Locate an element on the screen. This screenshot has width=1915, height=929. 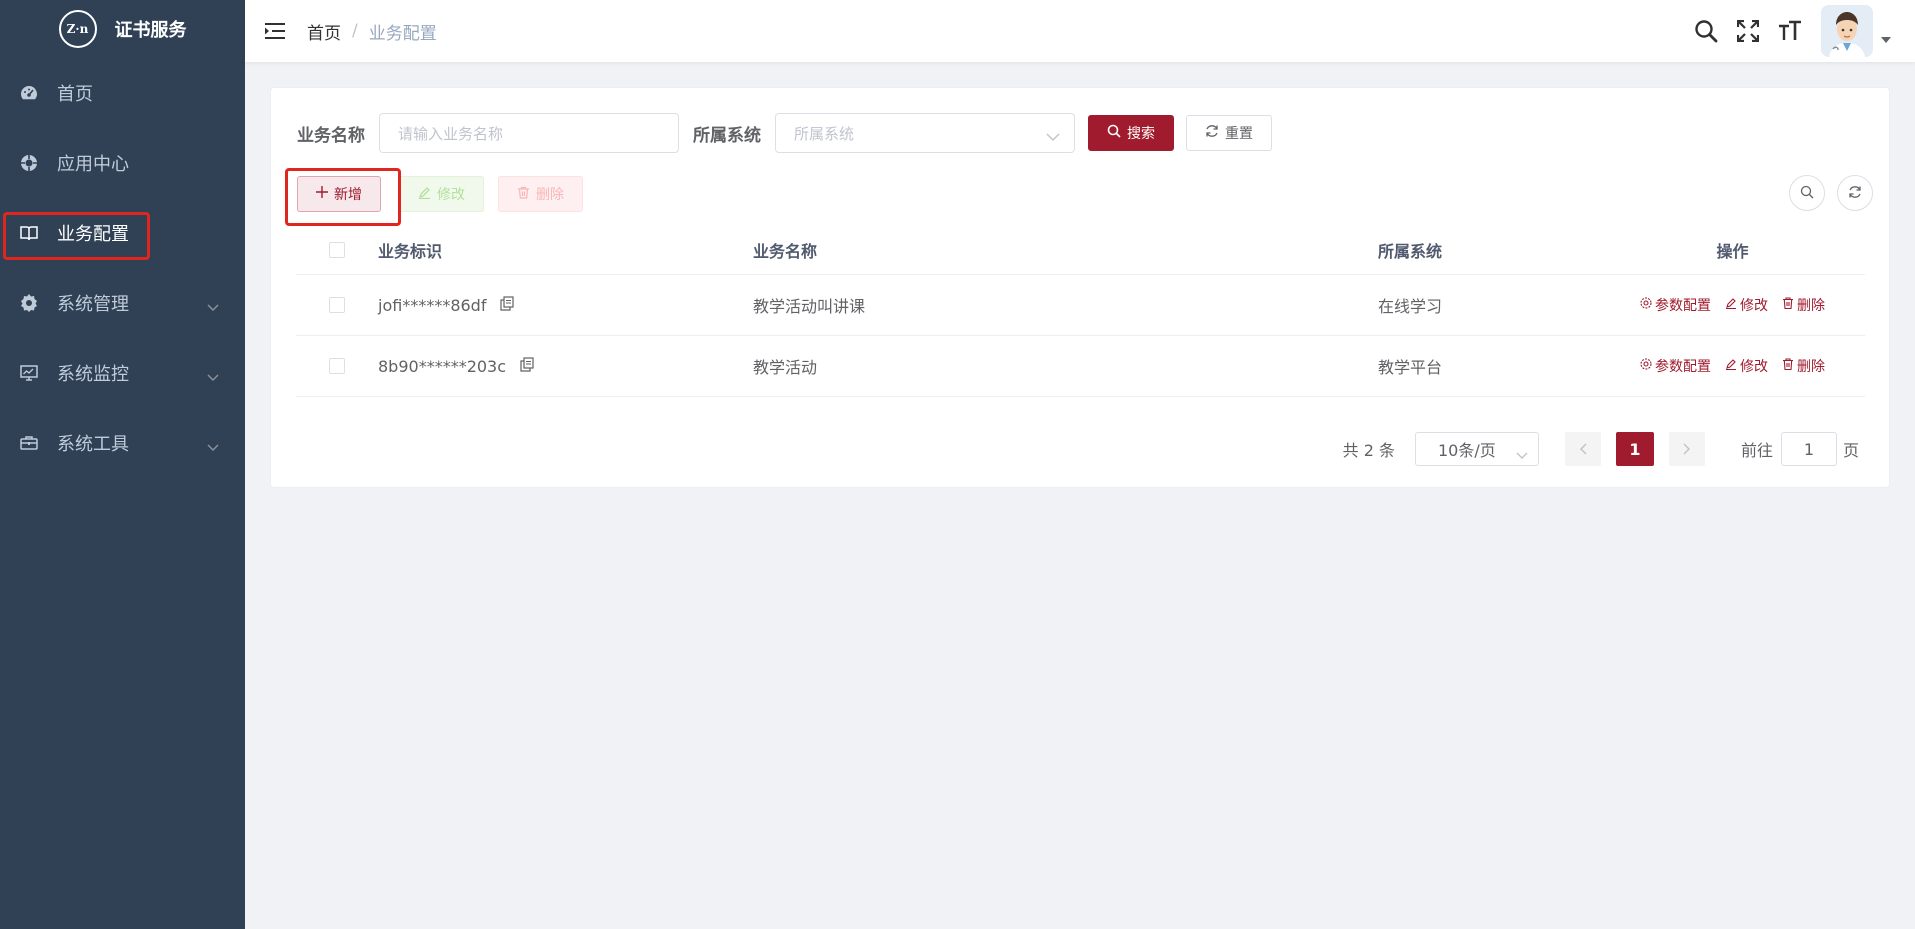
font-size-icon is located at coordinates (1790, 31).